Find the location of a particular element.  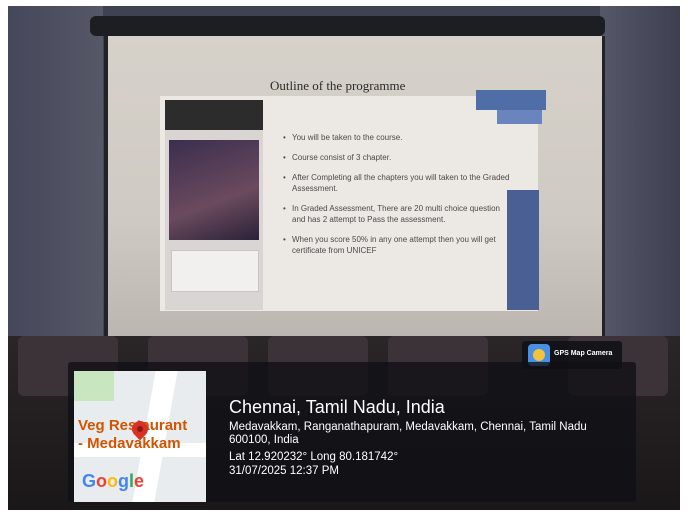

phone-card is located at coordinates (215, 271).